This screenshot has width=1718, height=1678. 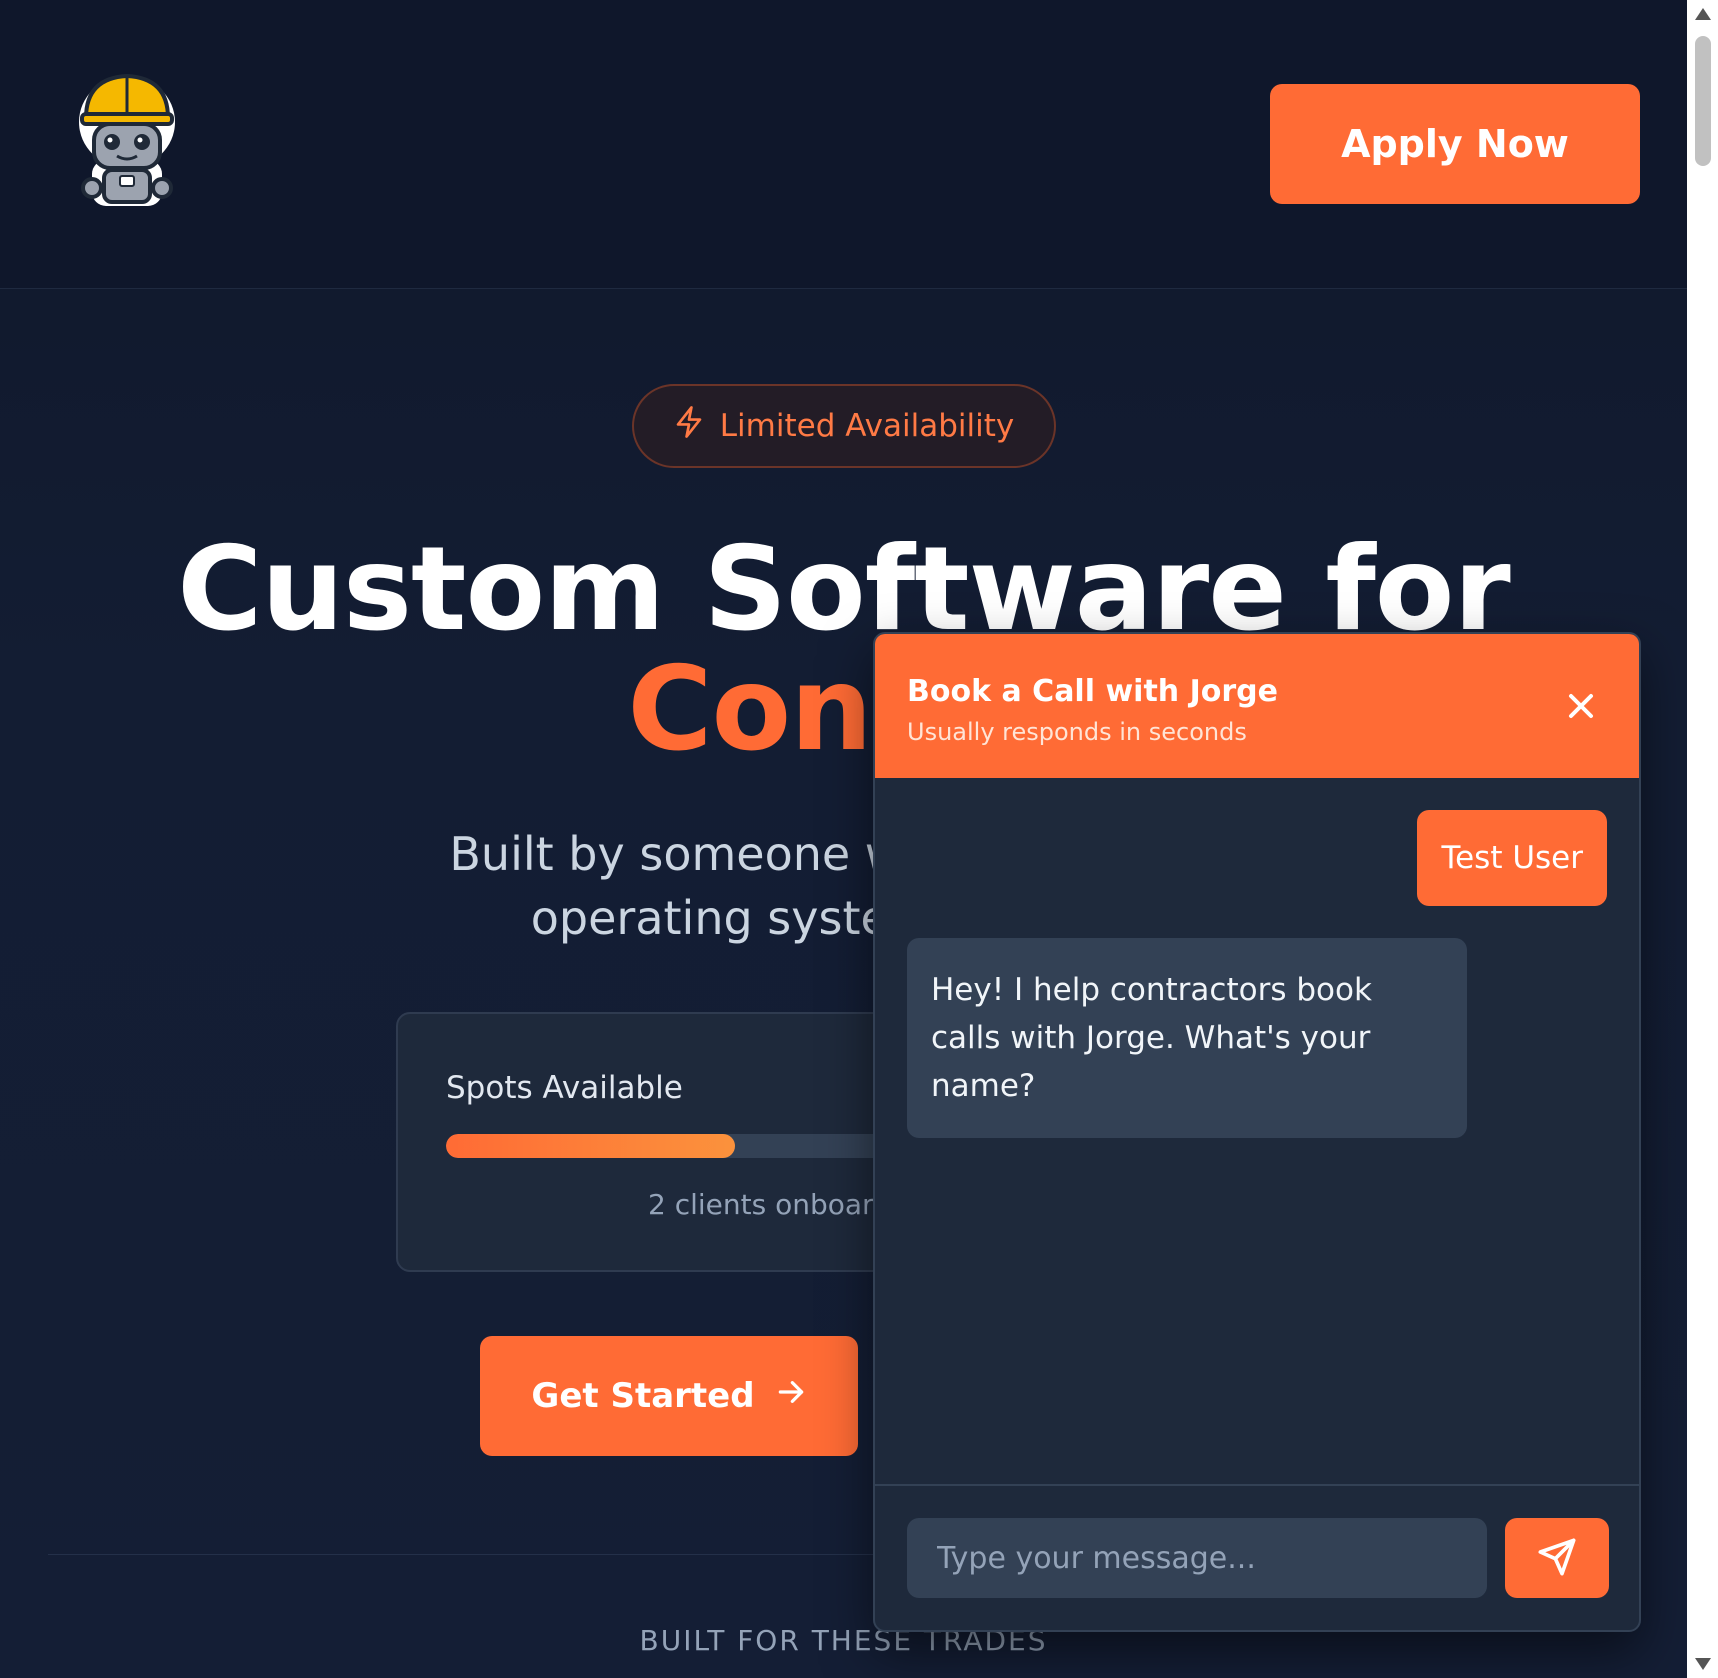 What do you see at coordinates (1703, 1664) in the screenshot?
I see `scroll-down-arrow-icon` at bounding box center [1703, 1664].